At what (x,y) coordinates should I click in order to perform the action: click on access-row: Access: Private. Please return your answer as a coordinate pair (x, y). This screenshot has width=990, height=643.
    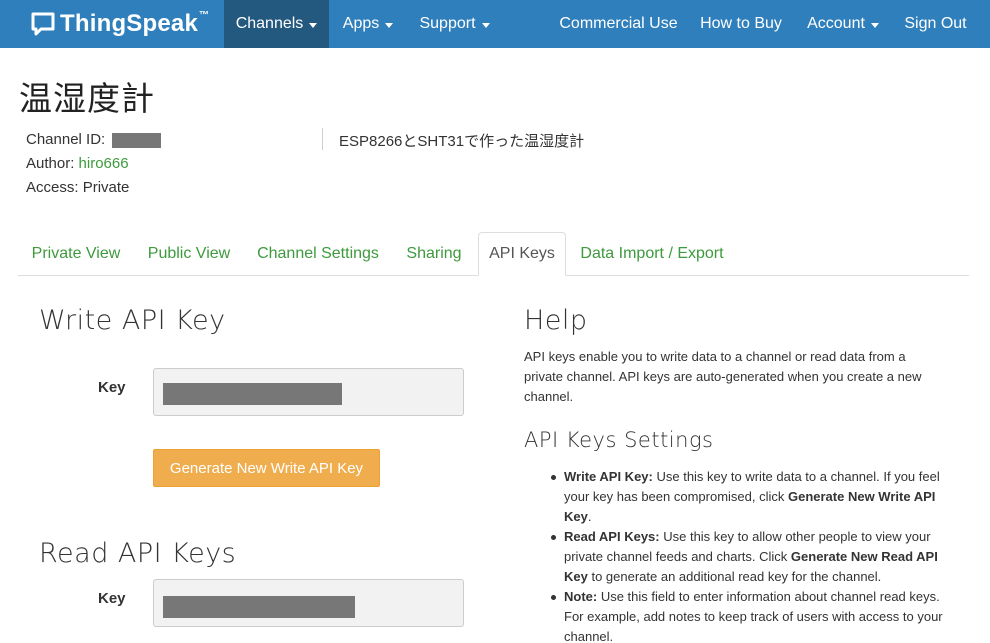
    Looking at the image, I should click on (77, 187).